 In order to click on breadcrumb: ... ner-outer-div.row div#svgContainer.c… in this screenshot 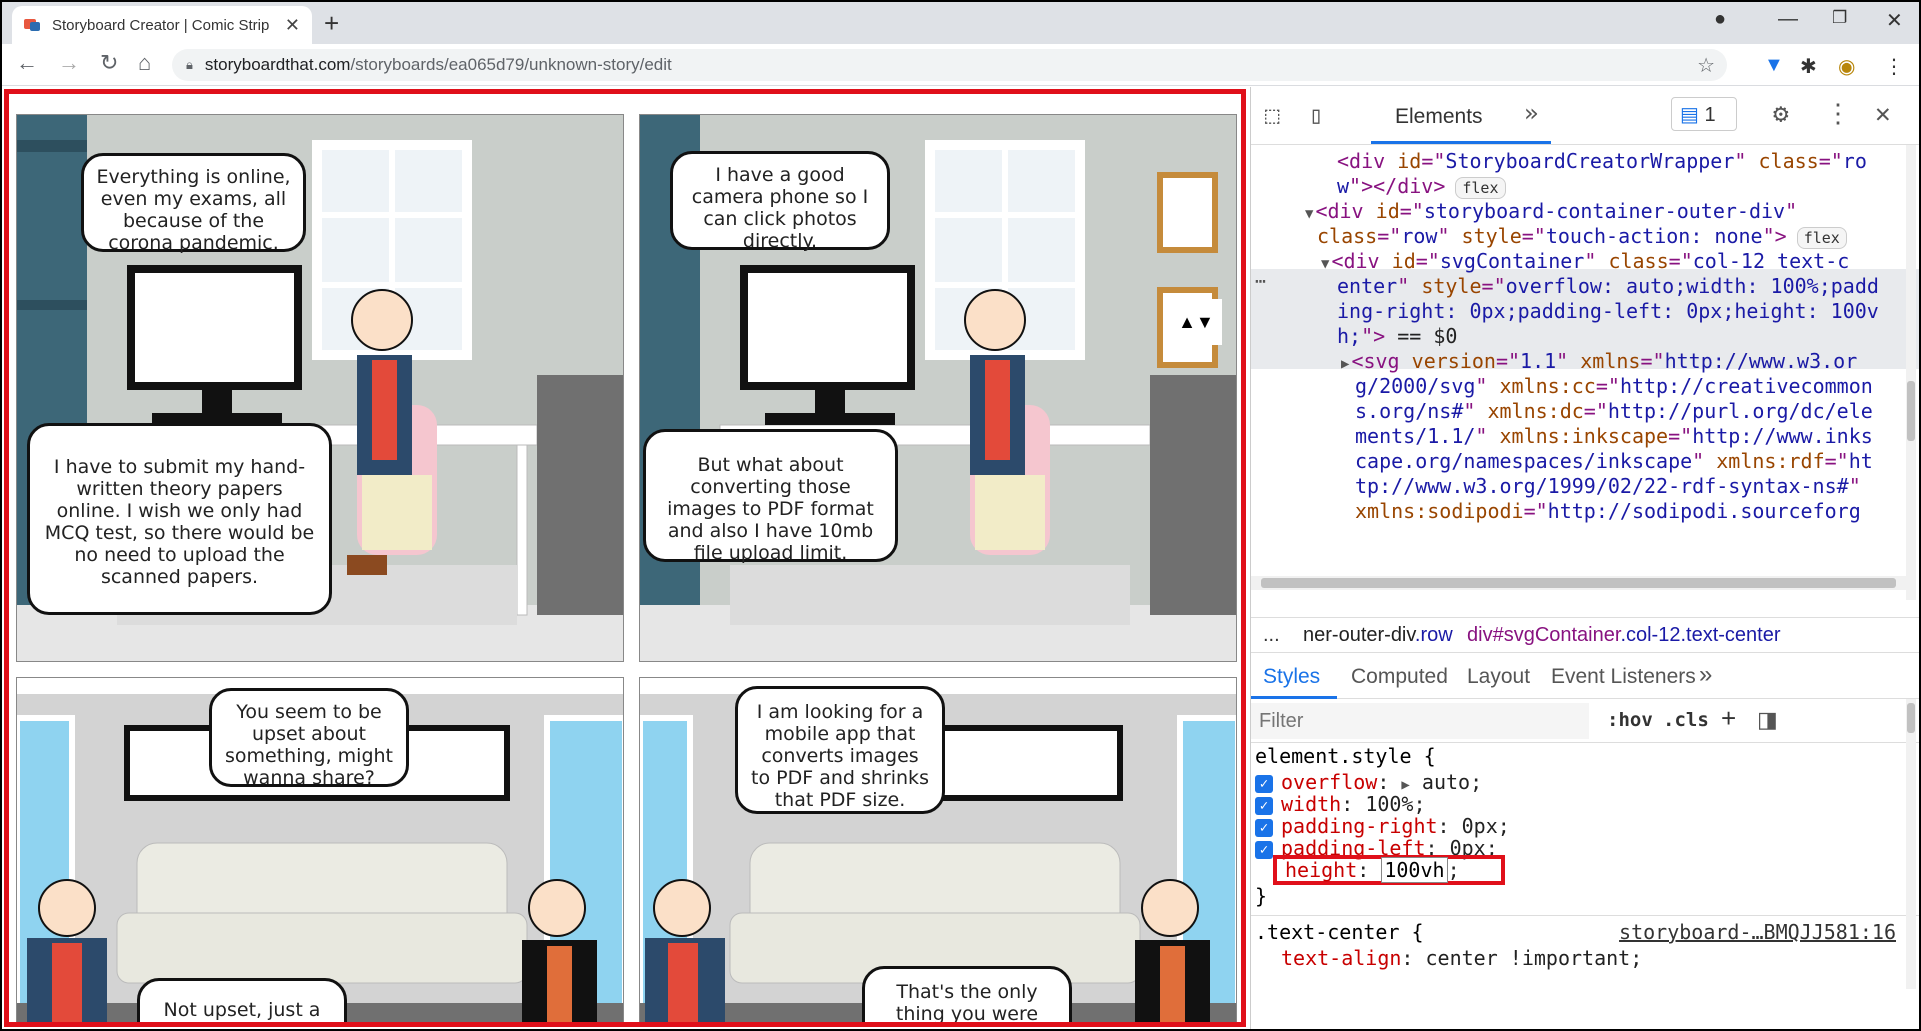, I will do `click(1585, 635)`.